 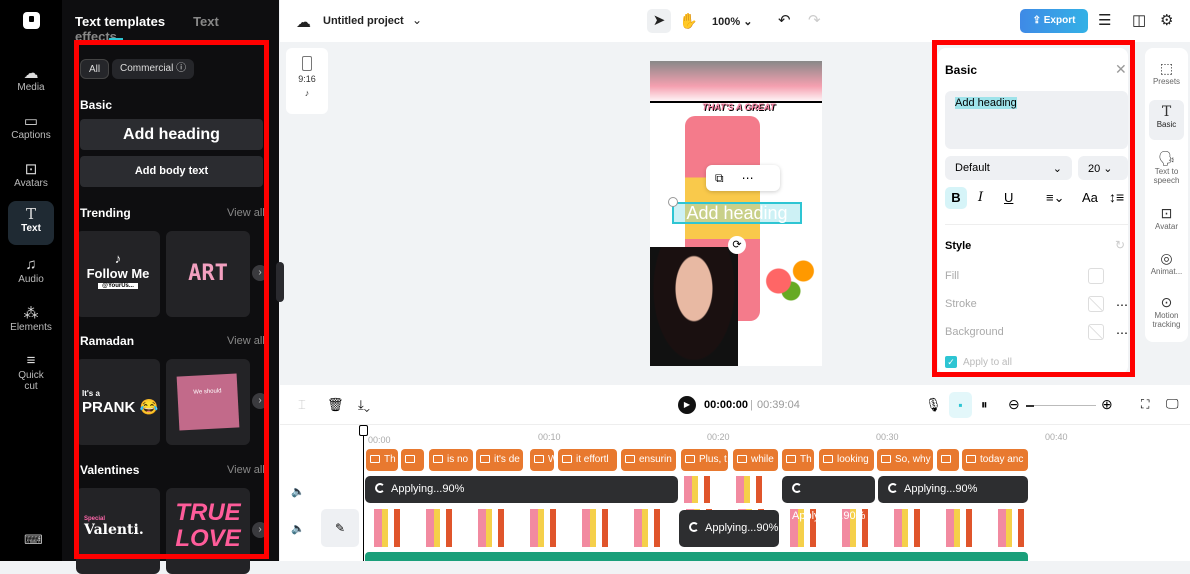 What do you see at coordinates (1139, 20) in the screenshot?
I see `layout-panel-icon: ◫` at bounding box center [1139, 20].